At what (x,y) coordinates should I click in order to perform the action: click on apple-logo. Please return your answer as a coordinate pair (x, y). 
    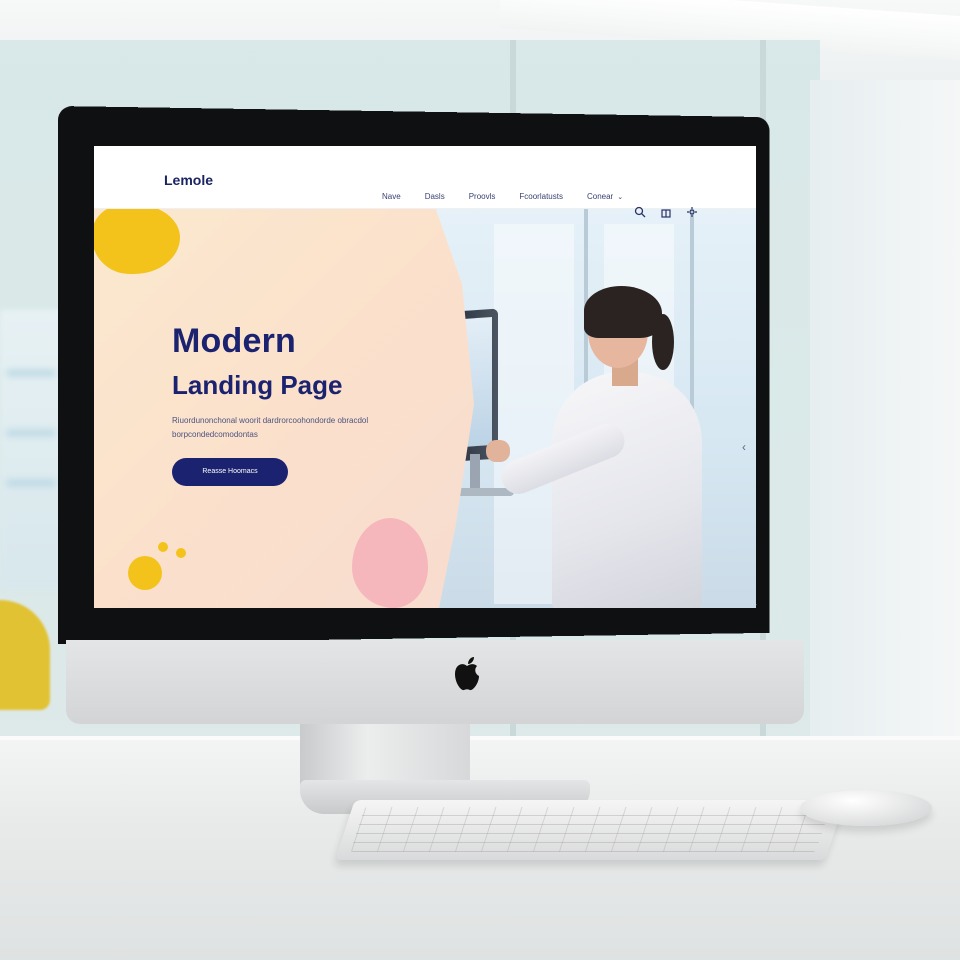
    Looking at the image, I should click on (467, 674).